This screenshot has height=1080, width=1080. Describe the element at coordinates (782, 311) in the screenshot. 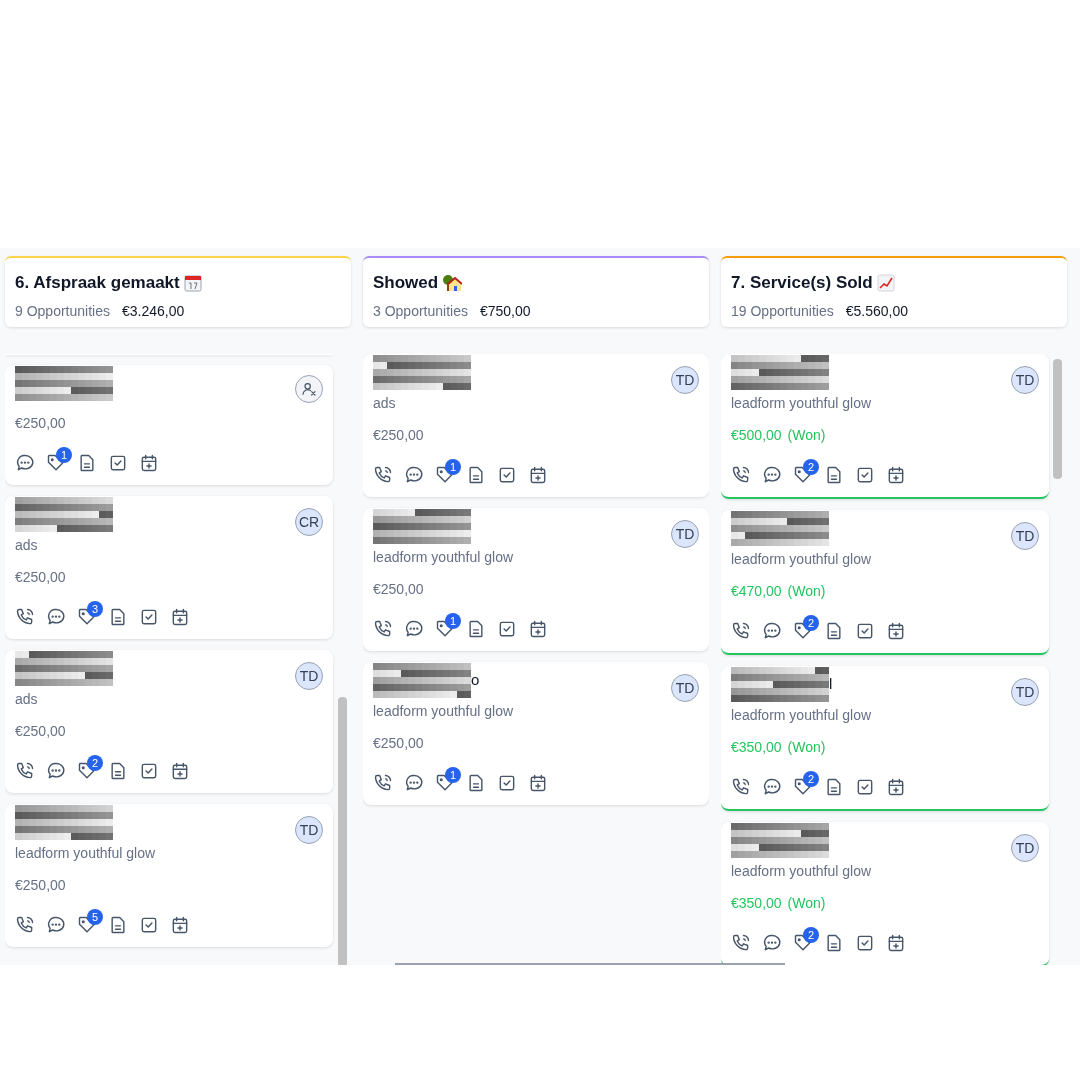

I see `opportunity-count: 19 Opportunities` at that location.